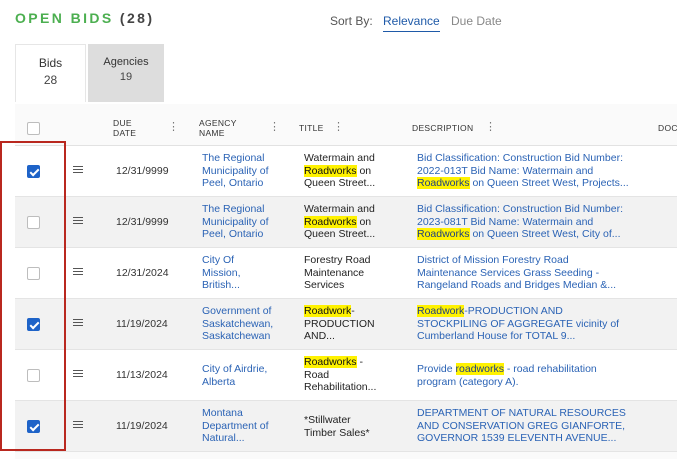 The image size is (677, 459). I want to click on column-header-due-date-line1: DUE, so click(122, 123).